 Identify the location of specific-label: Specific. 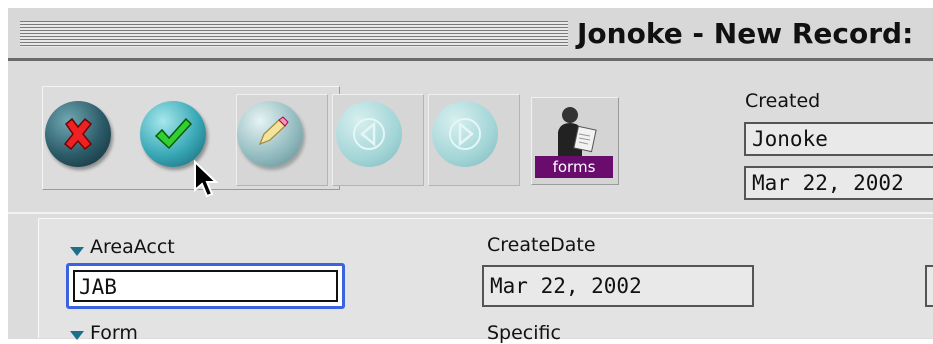
(524, 333).